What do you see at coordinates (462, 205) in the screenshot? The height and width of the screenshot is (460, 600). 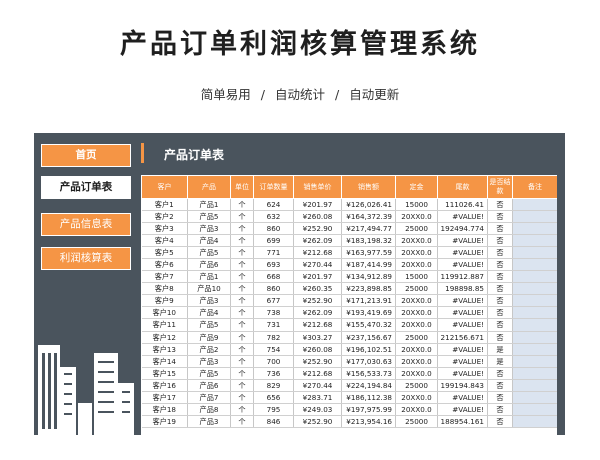 I see `table-cell: 111026.41` at bounding box center [462, 205].